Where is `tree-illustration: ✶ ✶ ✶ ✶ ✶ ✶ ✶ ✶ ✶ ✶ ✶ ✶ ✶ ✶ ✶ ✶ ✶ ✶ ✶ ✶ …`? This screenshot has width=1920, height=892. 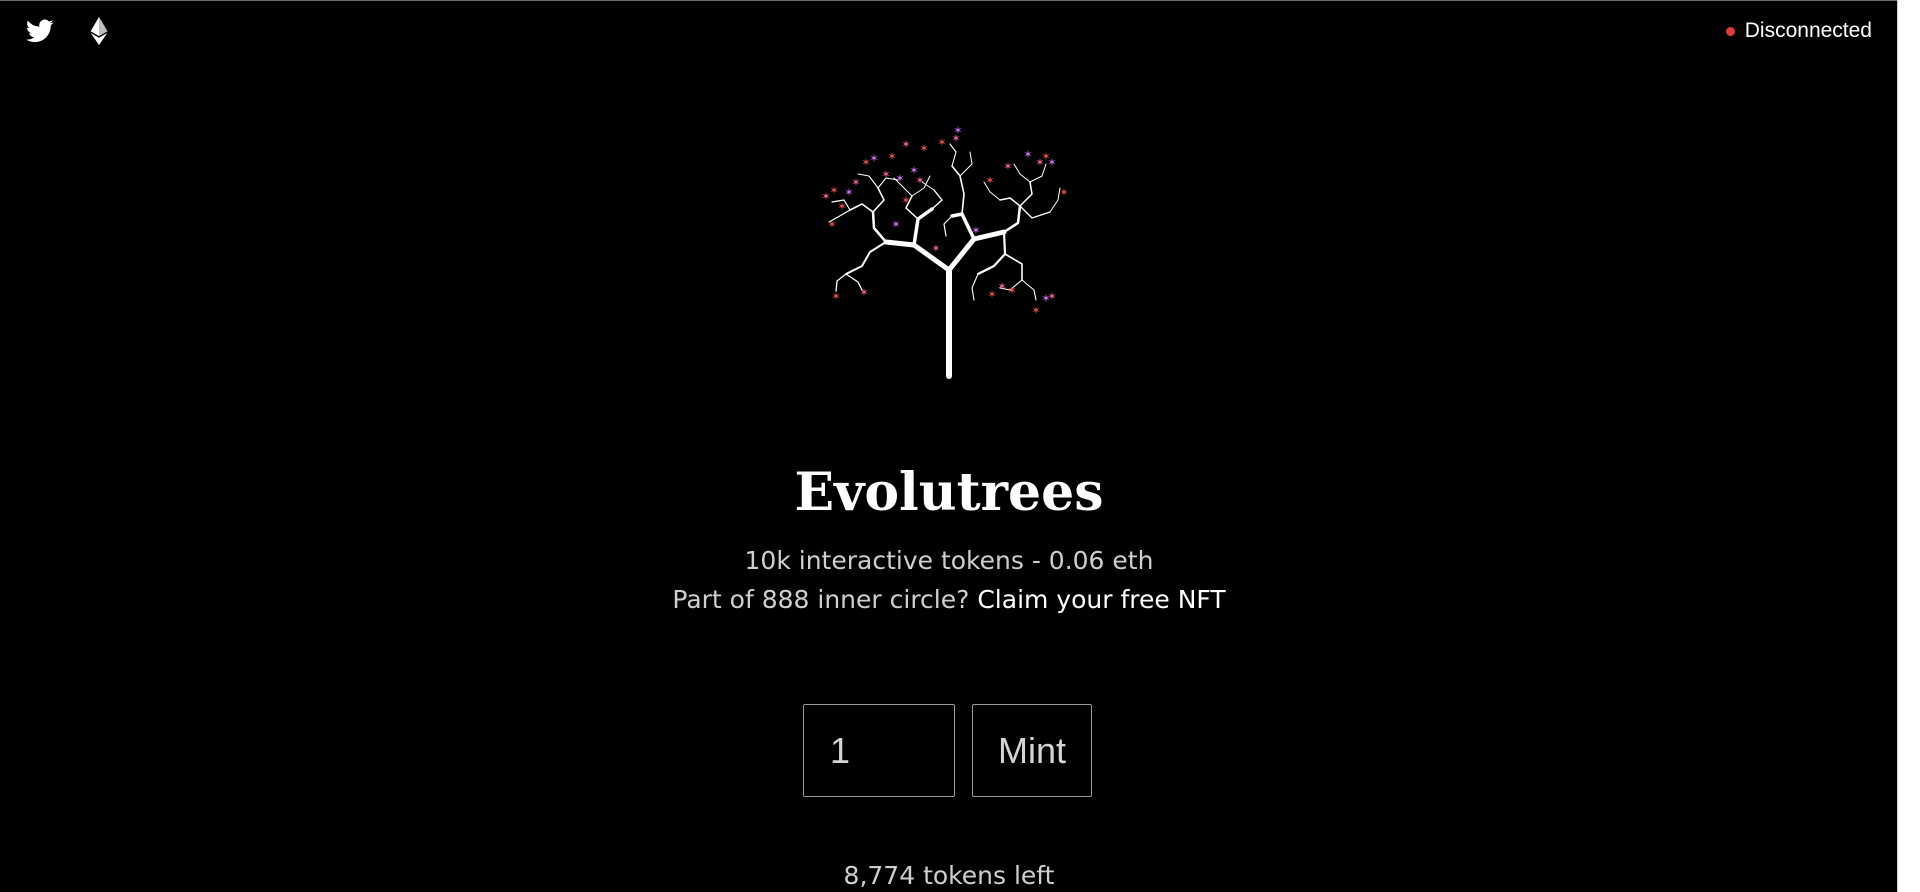
tree-illustration: ✶ ✶ ✶ ✶ ✶ ✶ ✶ ✶ ✶ ✶ ✶ ✶ ✶ ✶ ✶ ✶ ✶ ✶ ✶ ✶ … is located at coordinates (945, 251).